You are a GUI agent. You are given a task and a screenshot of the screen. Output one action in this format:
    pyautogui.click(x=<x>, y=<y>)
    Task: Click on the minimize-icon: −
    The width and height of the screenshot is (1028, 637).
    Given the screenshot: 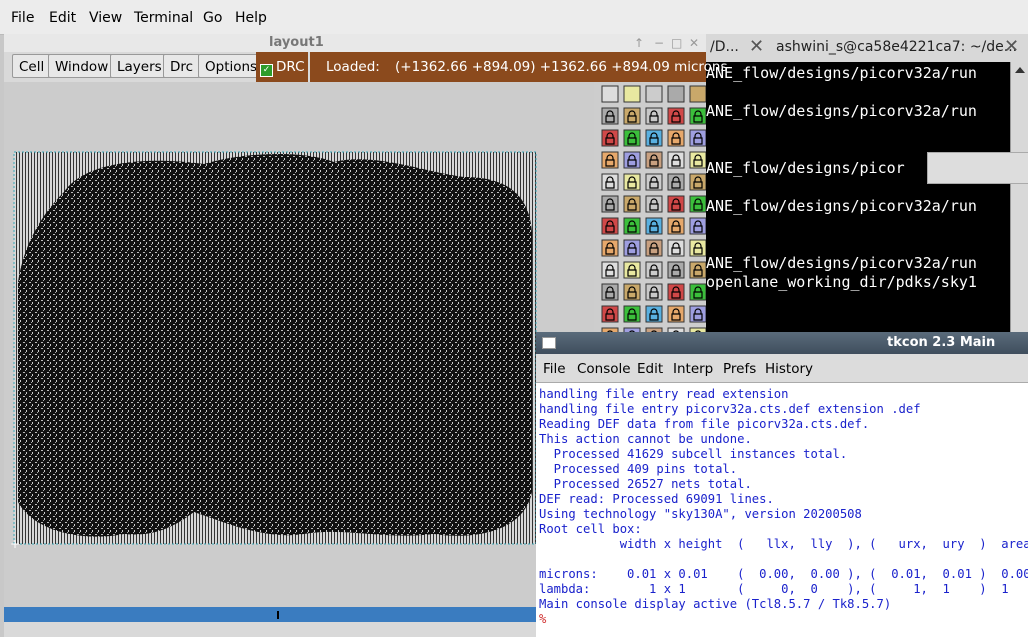 What is the action you would take?
    pyautogui.click(x=659, y=43)
    